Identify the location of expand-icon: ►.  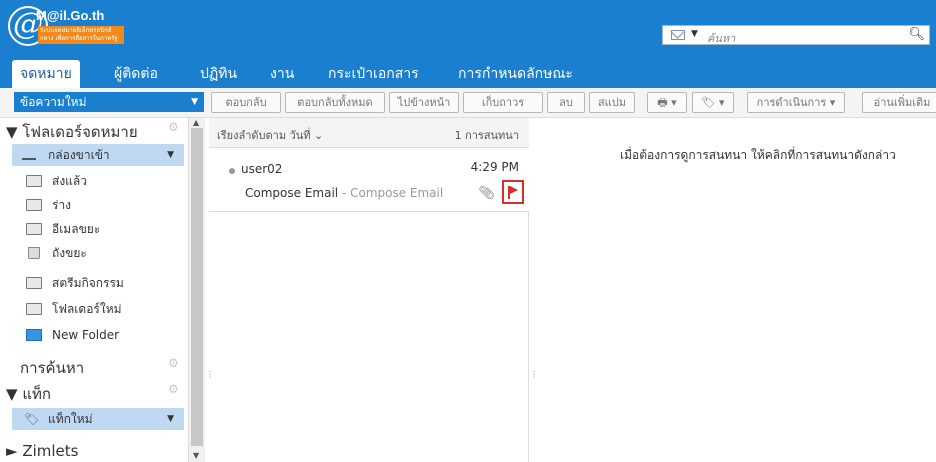
(14, 451).